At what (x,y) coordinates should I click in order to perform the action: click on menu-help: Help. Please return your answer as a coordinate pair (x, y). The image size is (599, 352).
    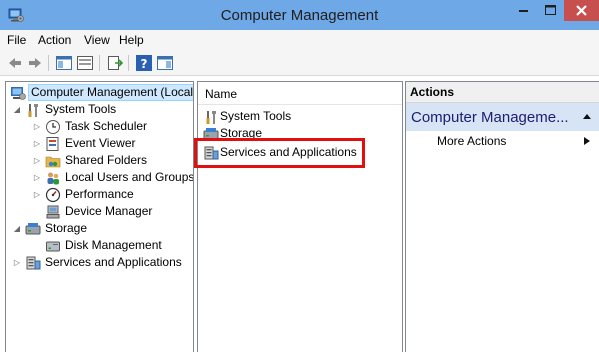
    Looking at the image, I should click on (131, 40).